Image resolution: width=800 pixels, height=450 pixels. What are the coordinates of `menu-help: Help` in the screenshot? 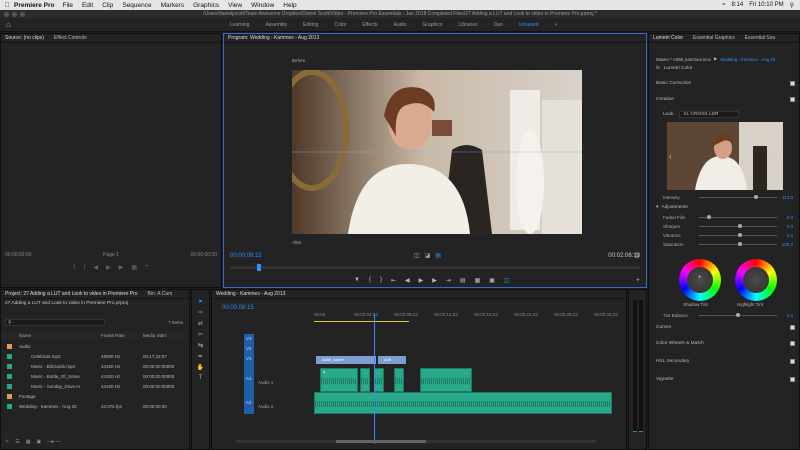 It's located at (289, 5).